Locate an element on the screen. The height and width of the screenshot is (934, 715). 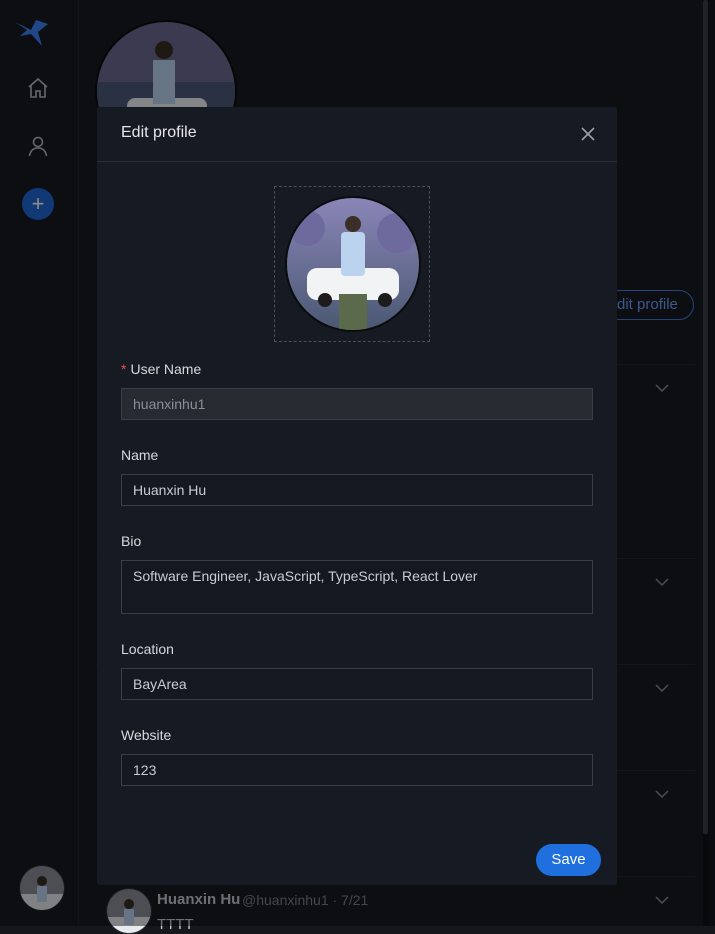
save-button: Save is located at coordinates (568, 860).